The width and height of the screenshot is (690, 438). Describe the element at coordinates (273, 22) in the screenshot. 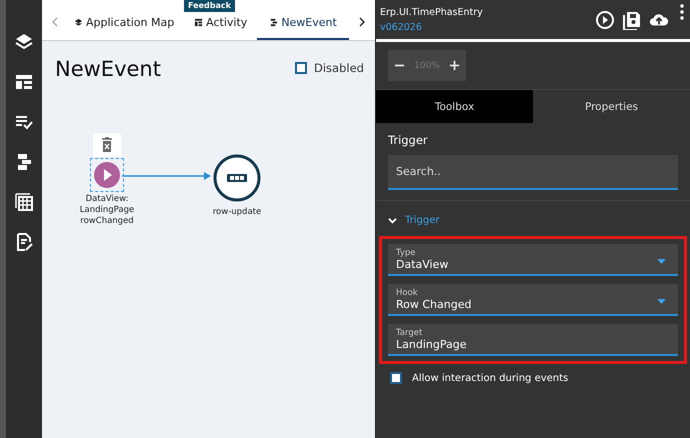

I see `flow-icon` at that location.